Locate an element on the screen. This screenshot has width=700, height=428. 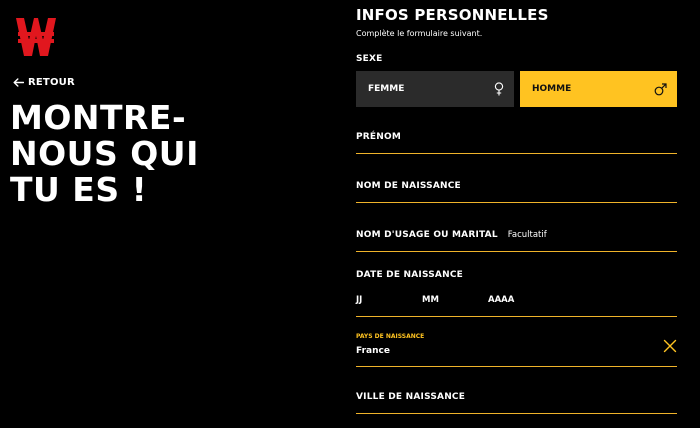
nom-usage-label: NOM D'USAGE OU MARITAL Facultatif is located at coordinates (451, 235).